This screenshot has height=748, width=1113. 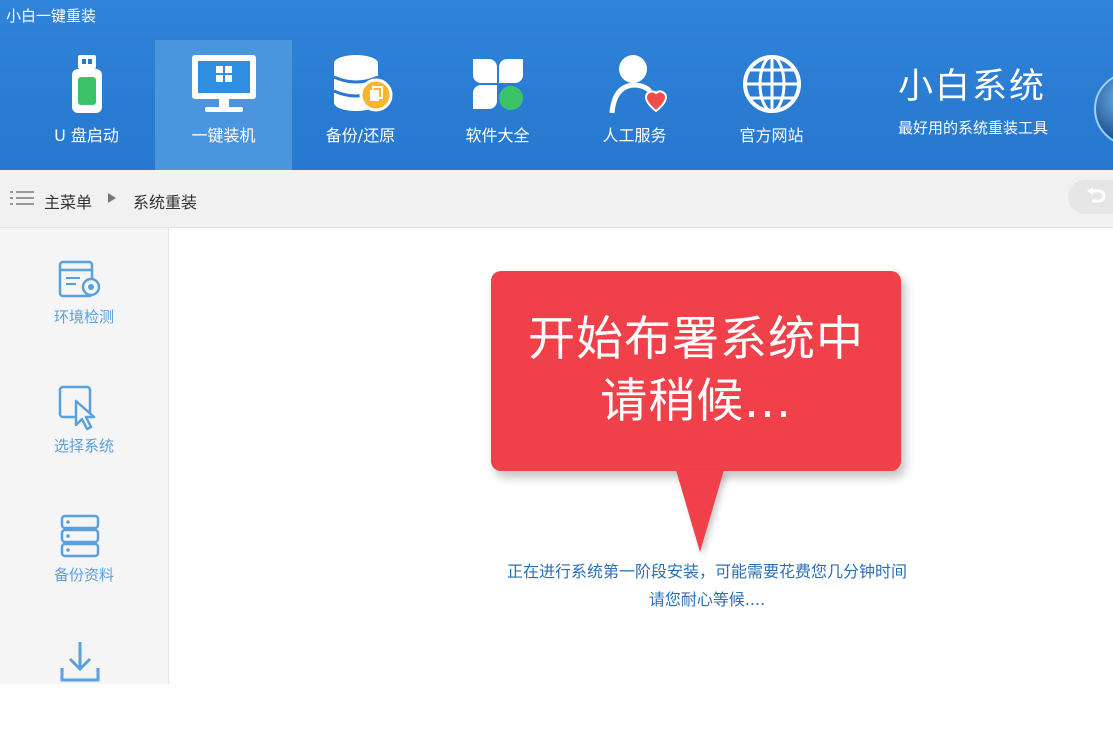 I want to click on nav-label: 一键装机, so click(x=223, y=135).